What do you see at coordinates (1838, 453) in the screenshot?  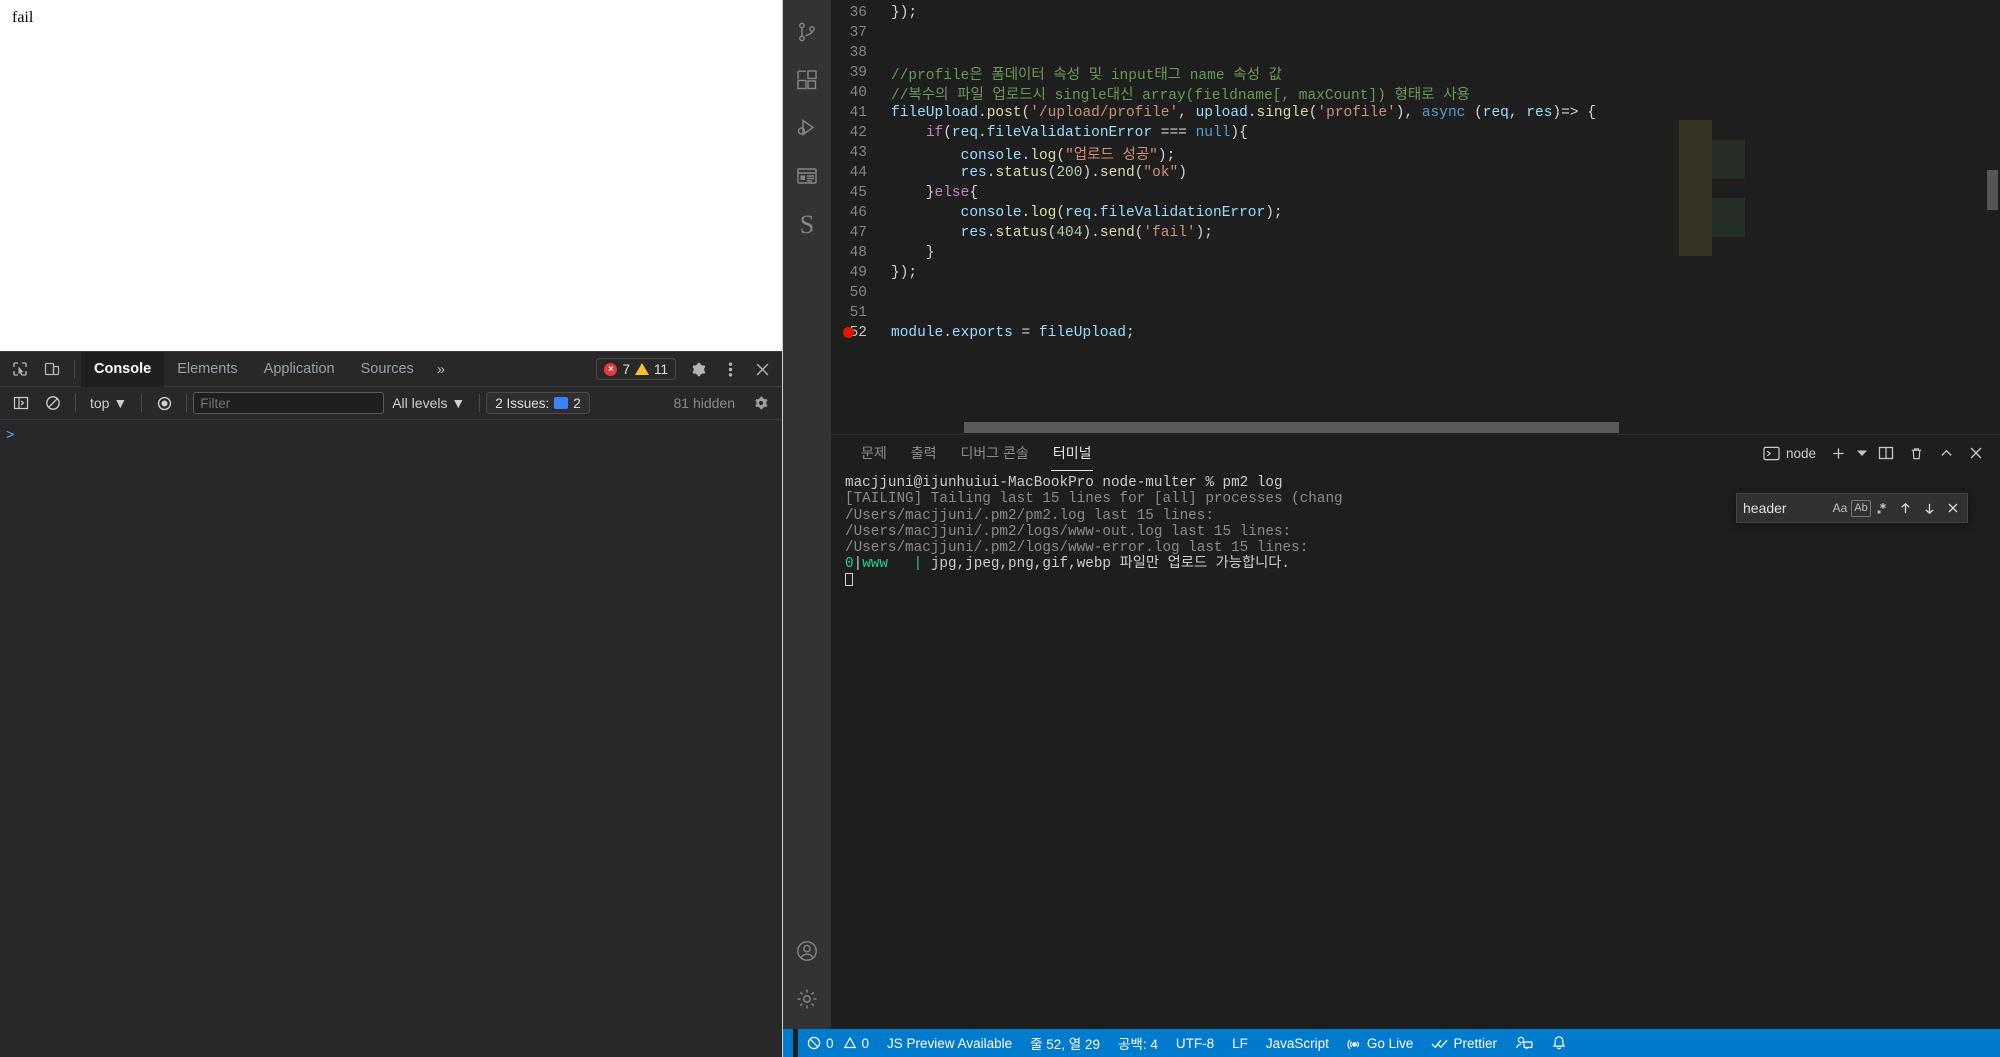 I see `new-terminal-icon` at bounding box center [1838, 453].